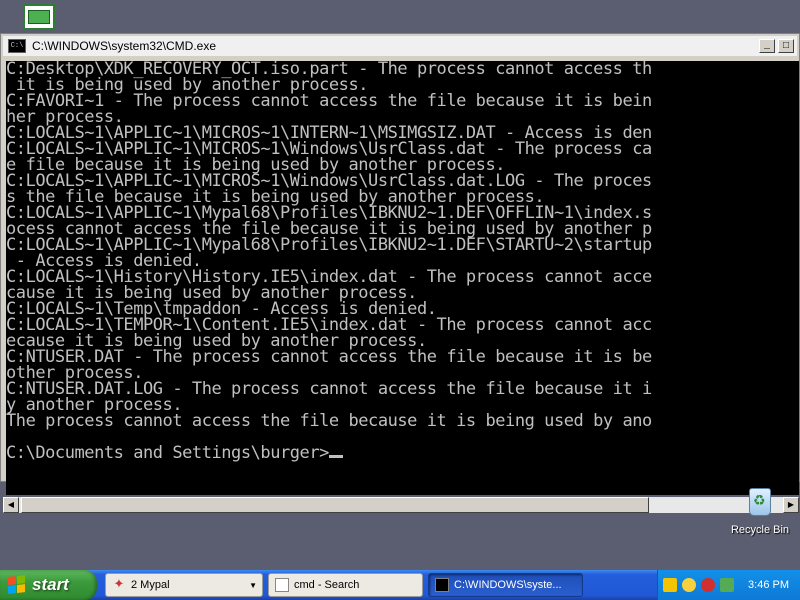 Image resolution: width=800 pixels, height=600 pixels. I want to click on network-icon, so click(727, 585).